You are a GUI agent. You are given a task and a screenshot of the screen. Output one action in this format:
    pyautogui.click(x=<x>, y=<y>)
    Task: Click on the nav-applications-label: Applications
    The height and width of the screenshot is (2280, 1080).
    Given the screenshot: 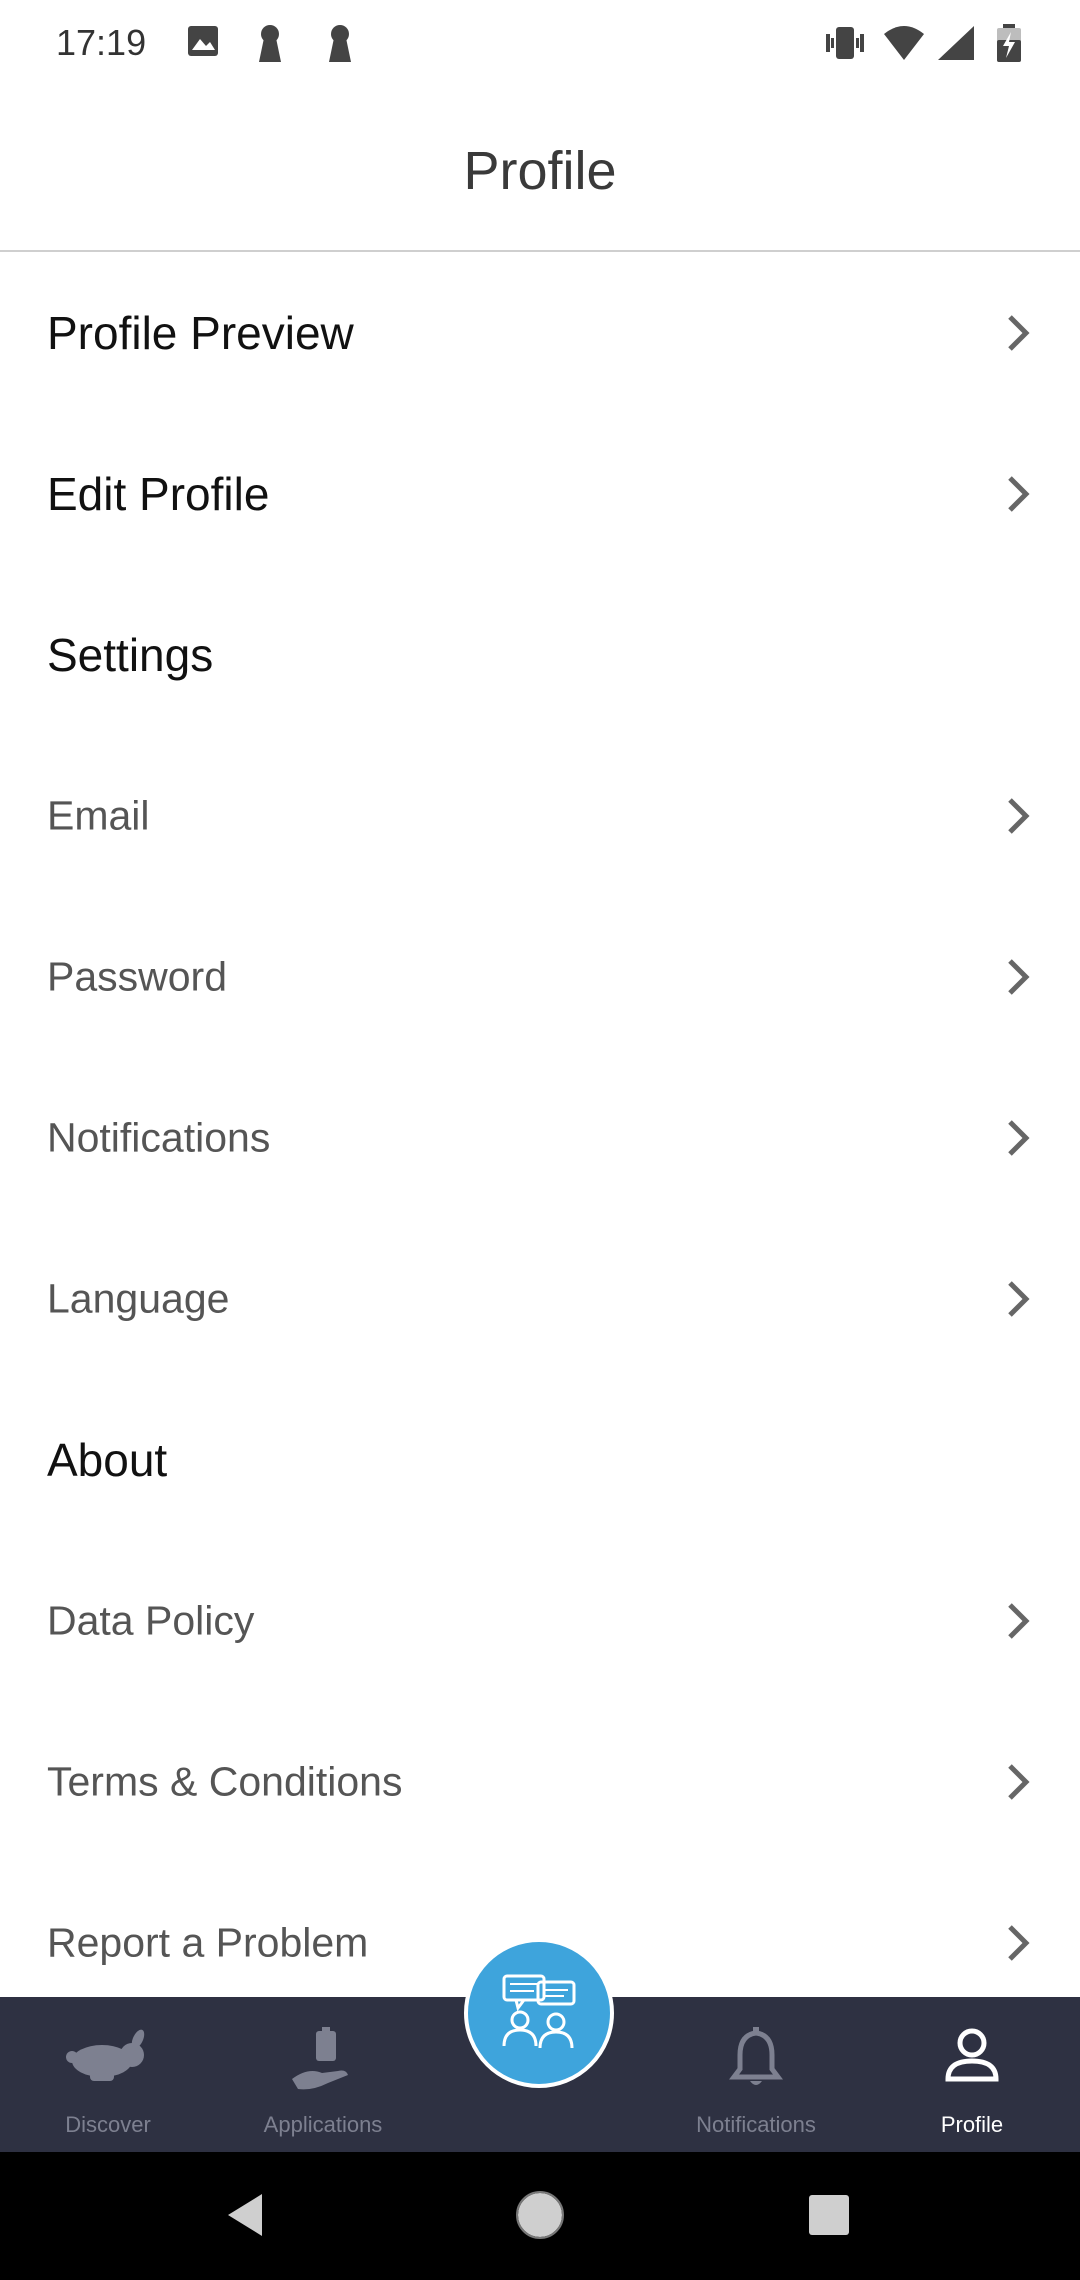 What is the action you would take?
    pyautogui.click(x=323, y=2124)
    